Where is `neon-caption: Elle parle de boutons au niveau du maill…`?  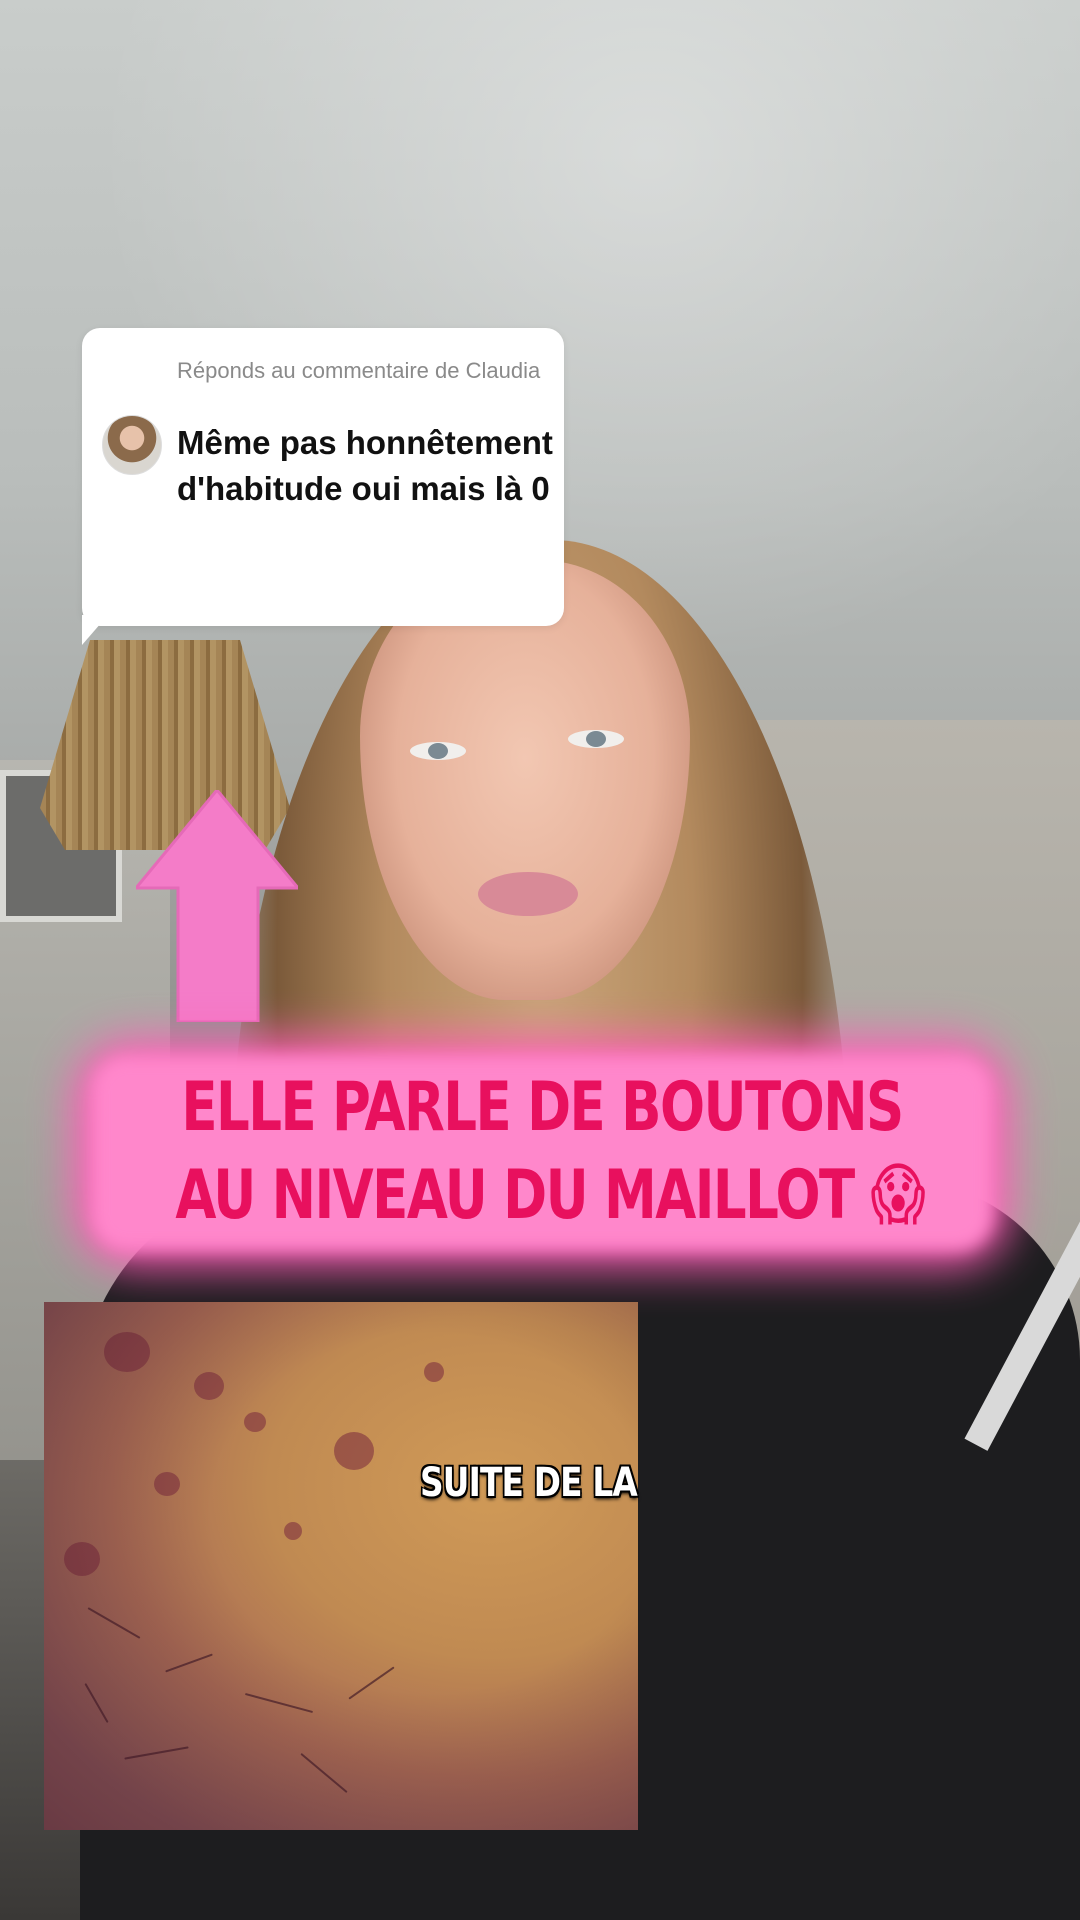
neon-caption: Elle parle de boutons au niveau du maill… is located at coordinates (542, 1153).